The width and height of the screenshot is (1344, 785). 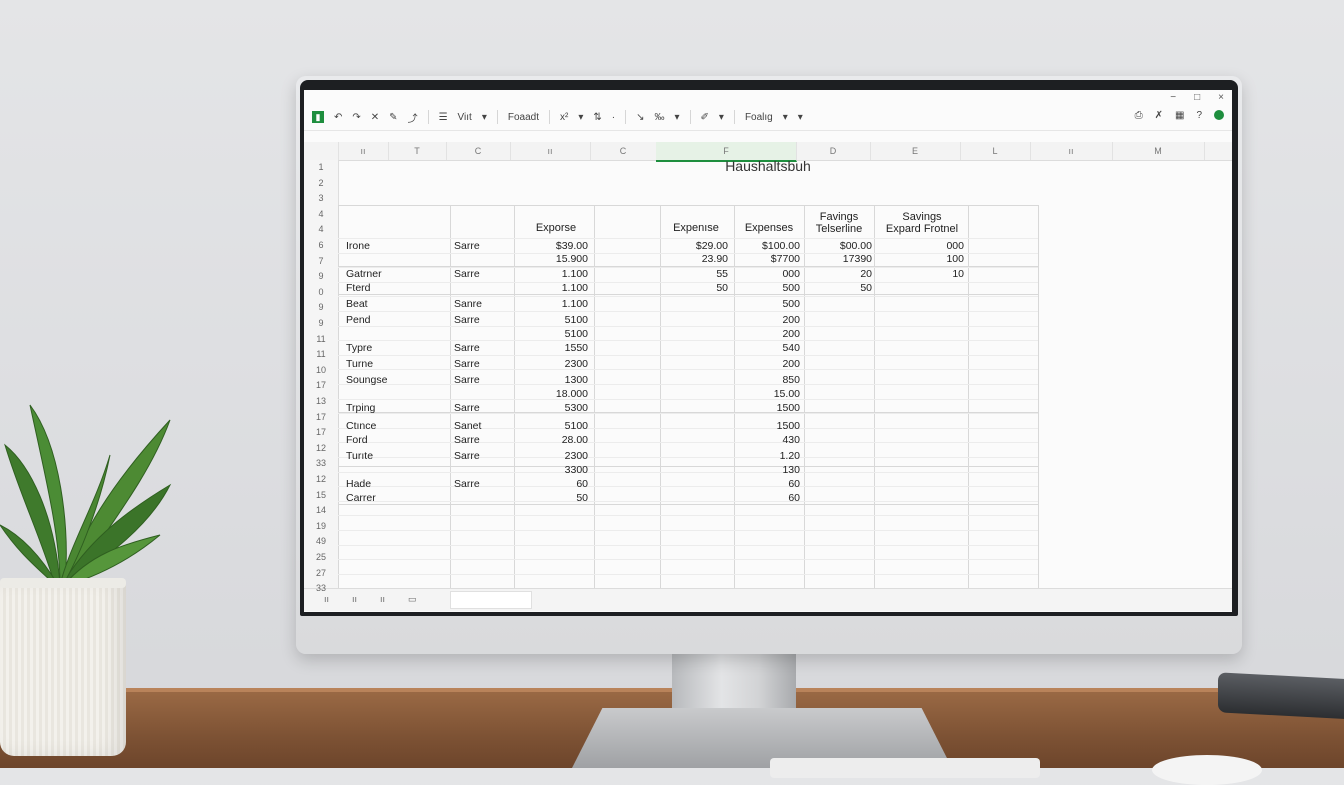 What do you see at coordinates (1159, 115) in the screenshot?
I see `delete-icon: ✗` at bounding box center [1159, 115].